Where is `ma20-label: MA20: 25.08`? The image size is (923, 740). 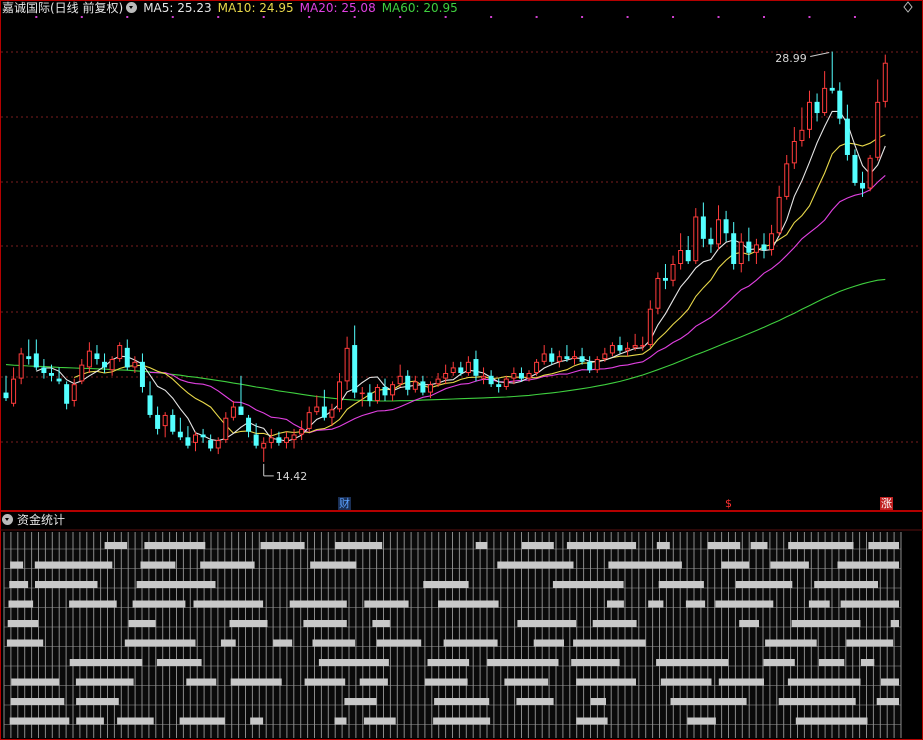
ma20-label: MA20: 25.08 is located at coordinates (337, 8).